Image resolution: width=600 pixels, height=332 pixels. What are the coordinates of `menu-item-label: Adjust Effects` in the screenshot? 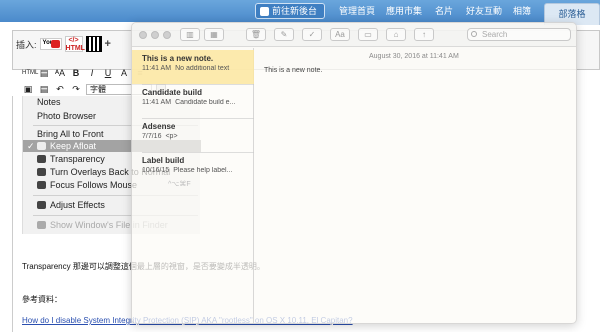 It's located at (77, 205).